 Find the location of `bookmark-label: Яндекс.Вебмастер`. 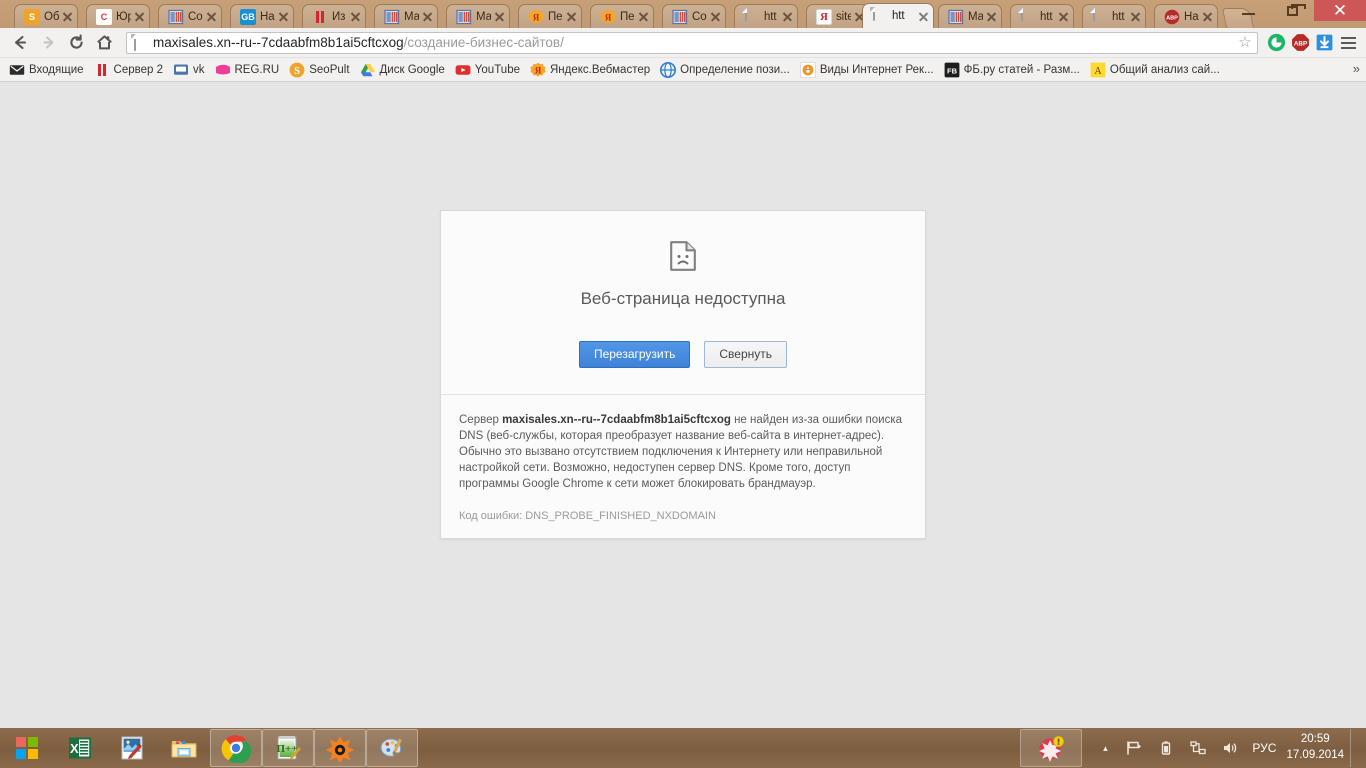

bookmark-label: Яндекс.Вебмастер is located at coordinates (600, 69).